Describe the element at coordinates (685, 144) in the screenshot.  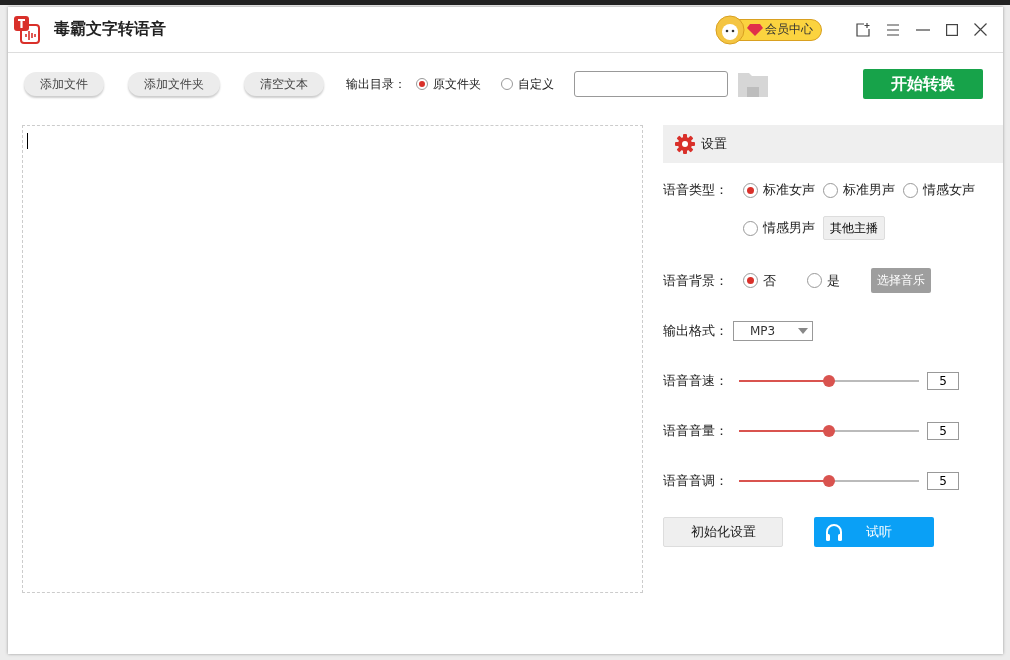
I see `gear-icon` at that location.